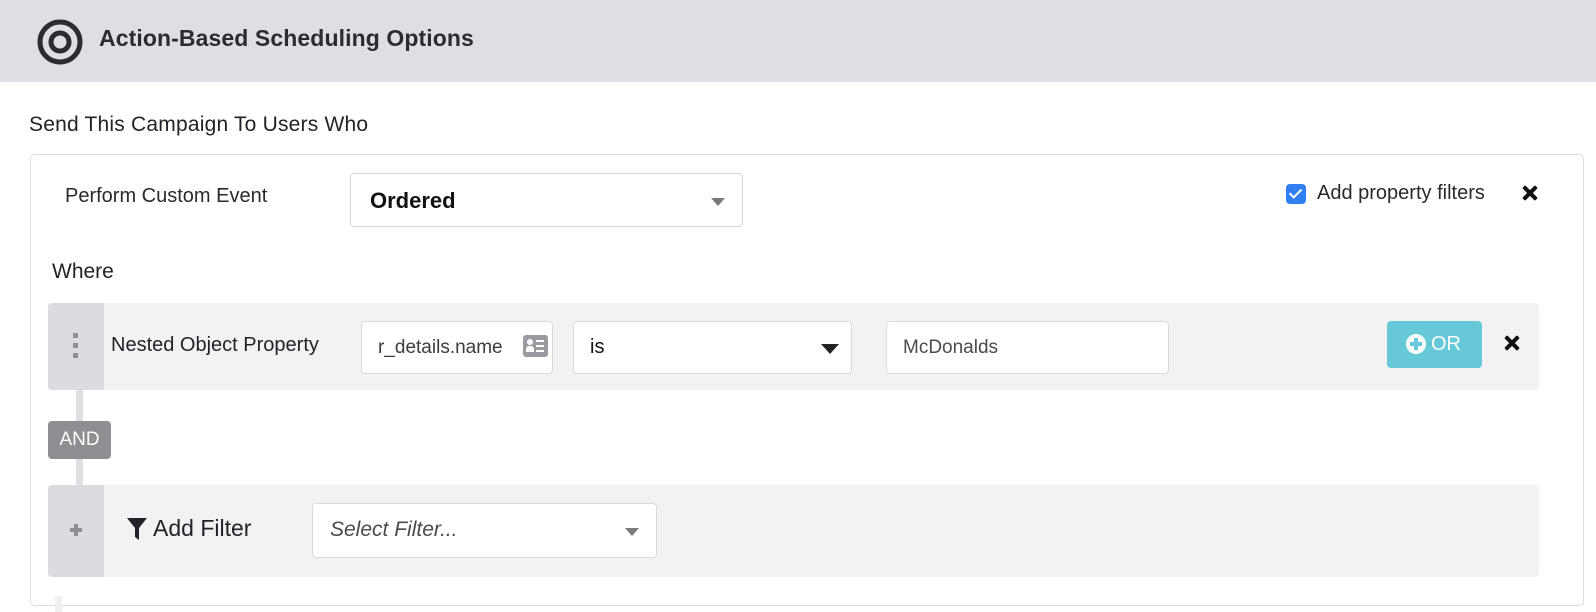  Describe the element at coordinates (712, 347) in the screenshot. I see `operator-select: is` at that location.